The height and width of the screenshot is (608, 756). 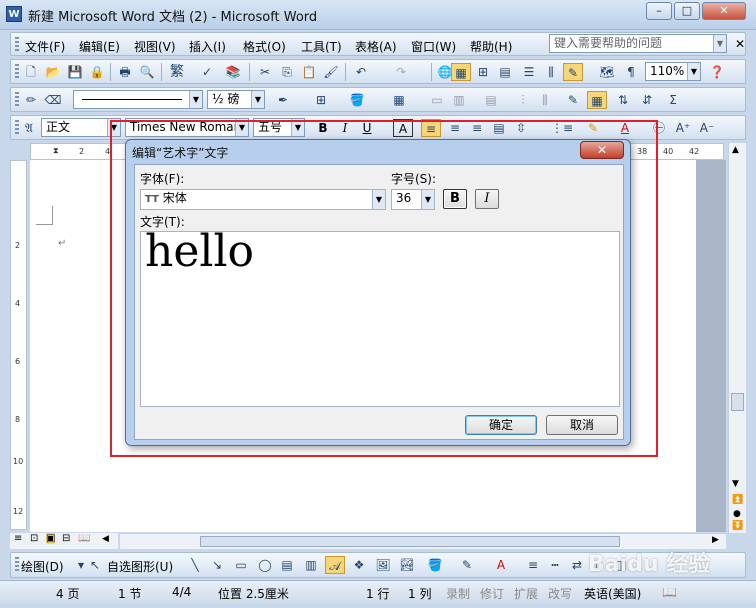 What do you see at coordinates (707, 128) in the screenshot?
I see `shrink-font-icon: A⁻` at bounding box center [707, 128].